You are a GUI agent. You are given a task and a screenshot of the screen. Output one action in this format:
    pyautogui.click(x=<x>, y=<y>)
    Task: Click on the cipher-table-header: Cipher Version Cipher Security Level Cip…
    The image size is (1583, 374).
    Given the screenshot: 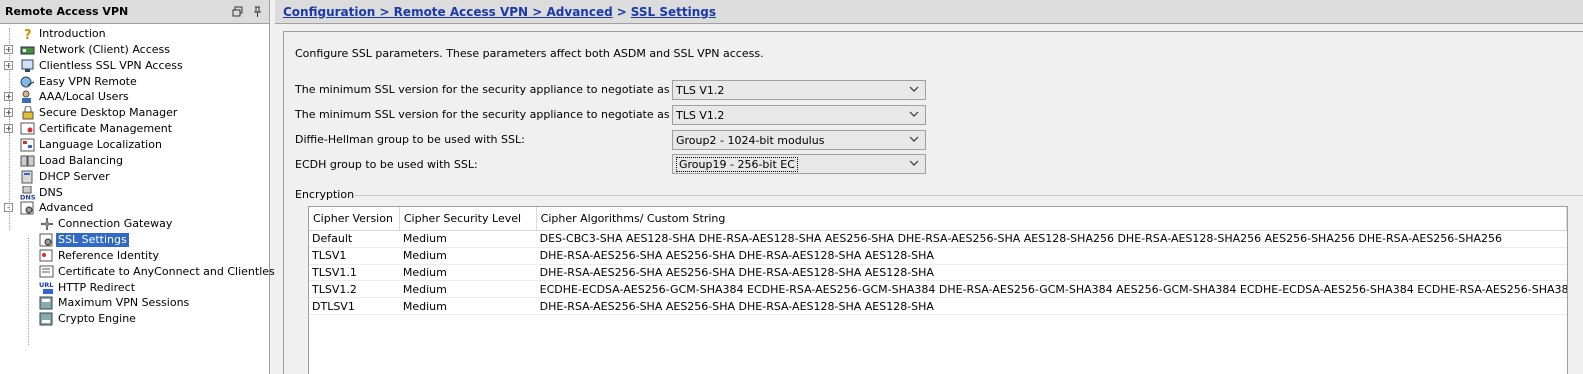 What is the action you would take?
    pyautogui.click(x=938, y=219)
    